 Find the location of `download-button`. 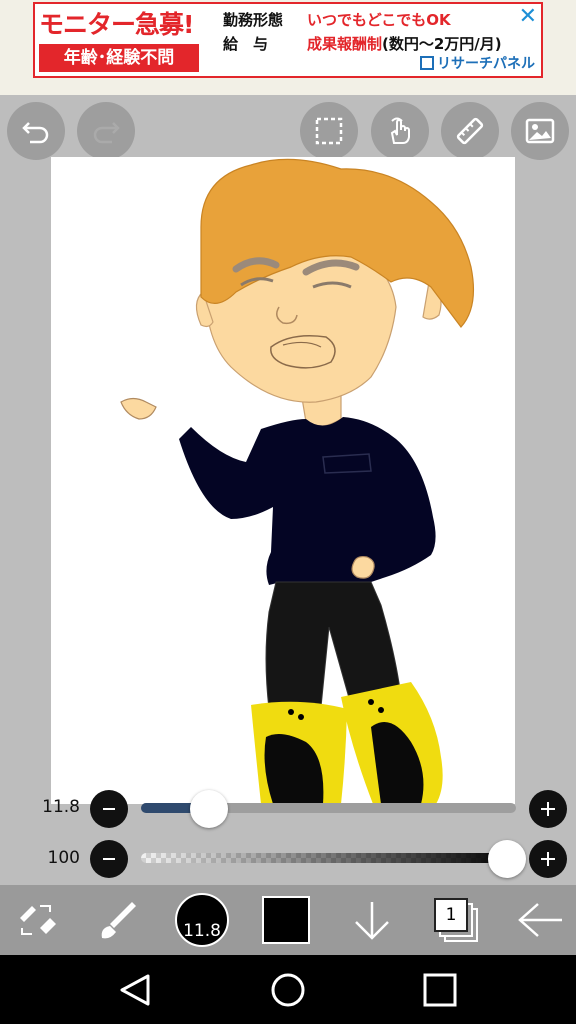

download-button is located at coordinates (372, 920).